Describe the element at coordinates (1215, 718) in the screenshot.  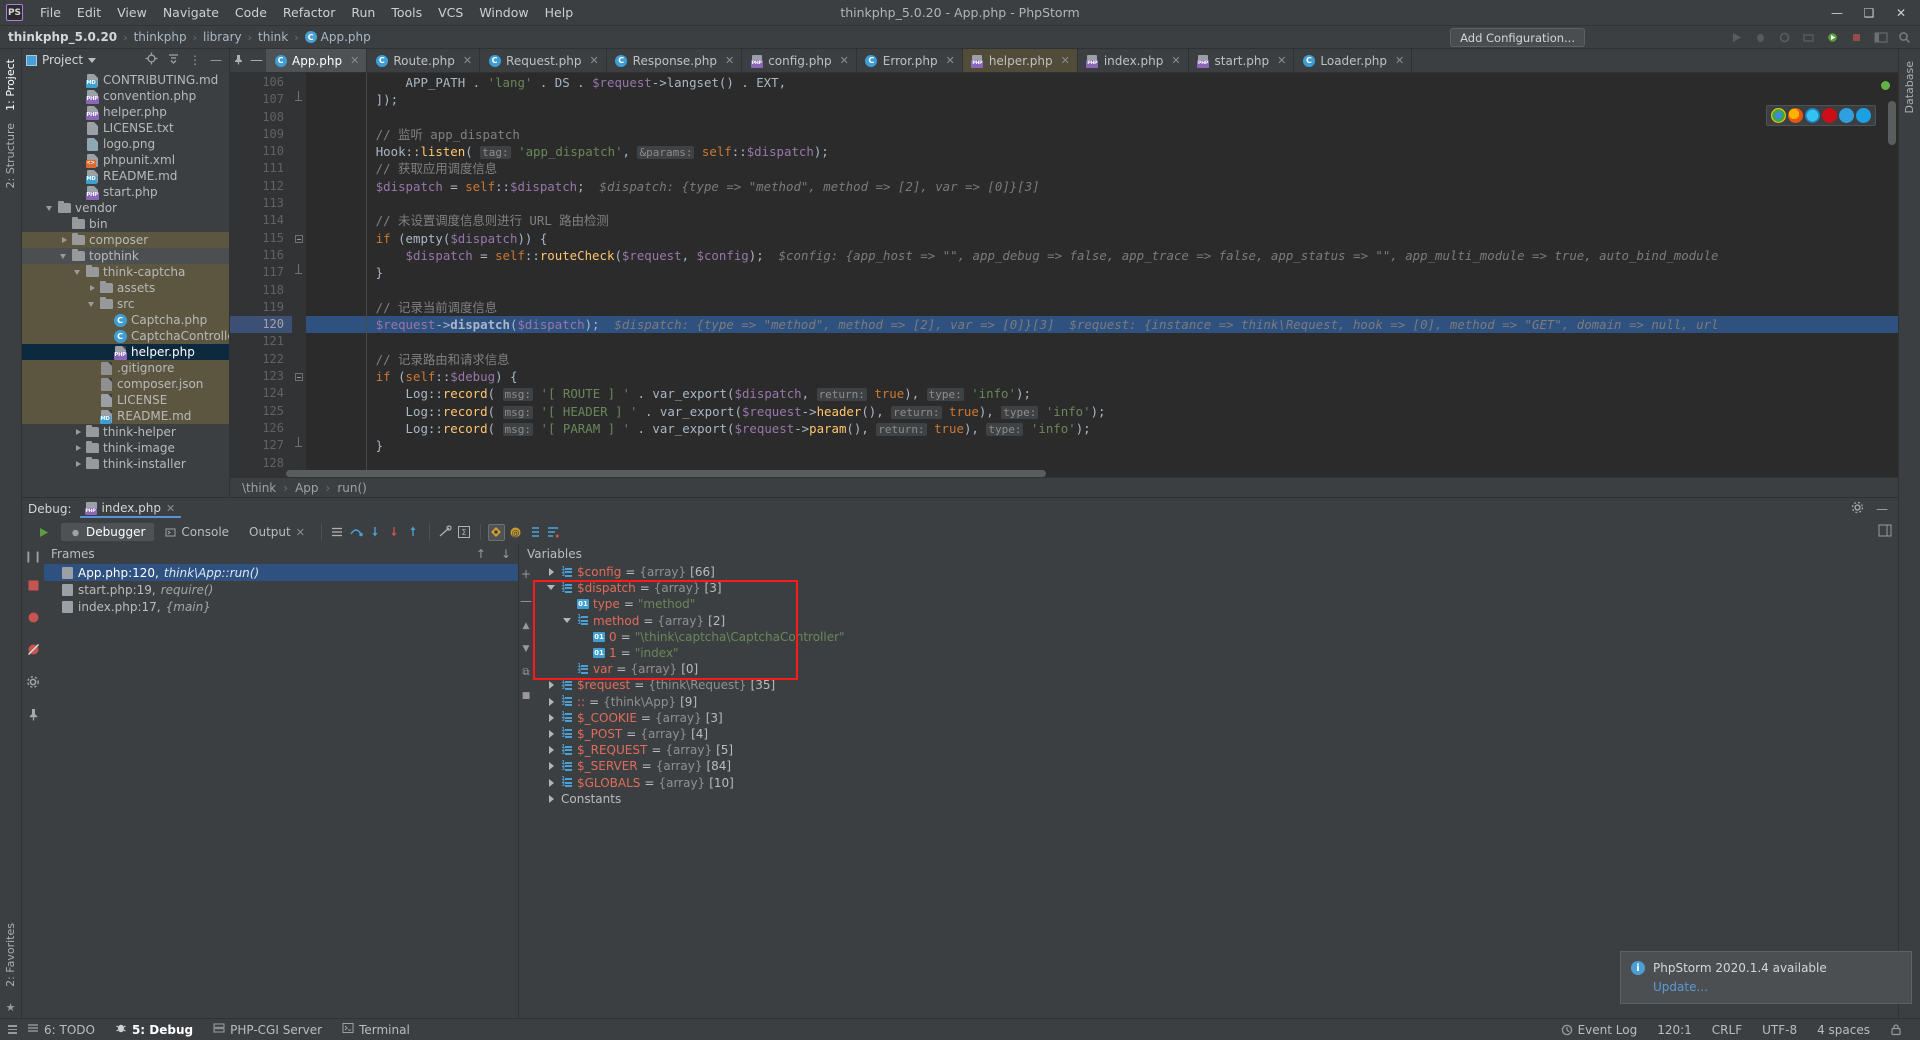
I see `variable-row: 1 2 3 $_COOKIE = {array} [3]` at that location.